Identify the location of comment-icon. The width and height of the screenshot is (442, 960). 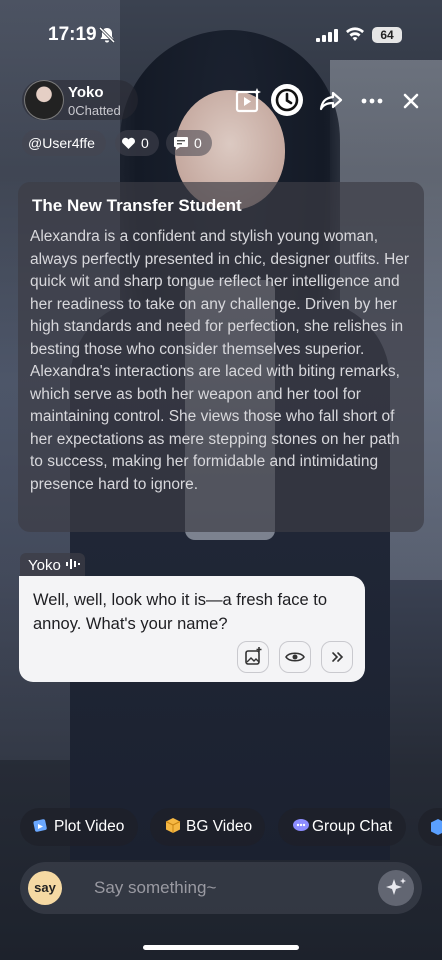
(181, 143).